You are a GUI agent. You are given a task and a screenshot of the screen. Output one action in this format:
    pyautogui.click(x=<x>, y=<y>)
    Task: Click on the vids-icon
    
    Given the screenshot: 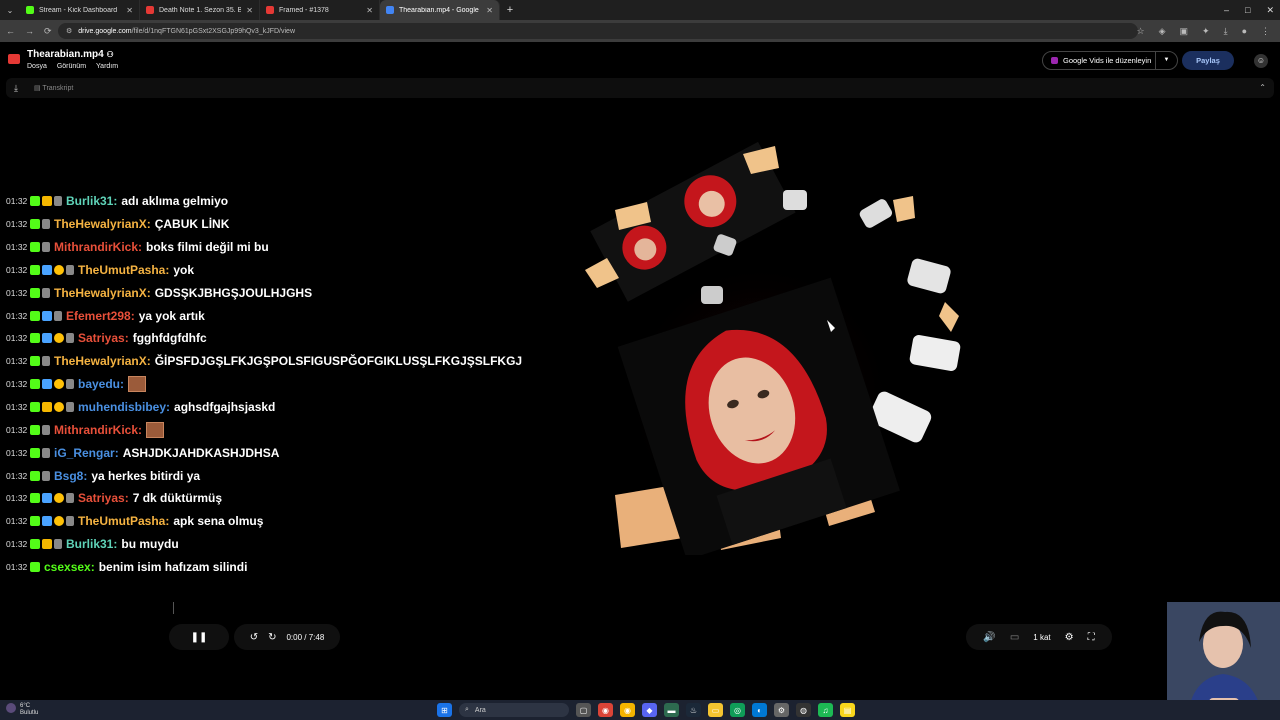 What is the action you would take?
    pyautogui.click(x=1054, y=60)
    